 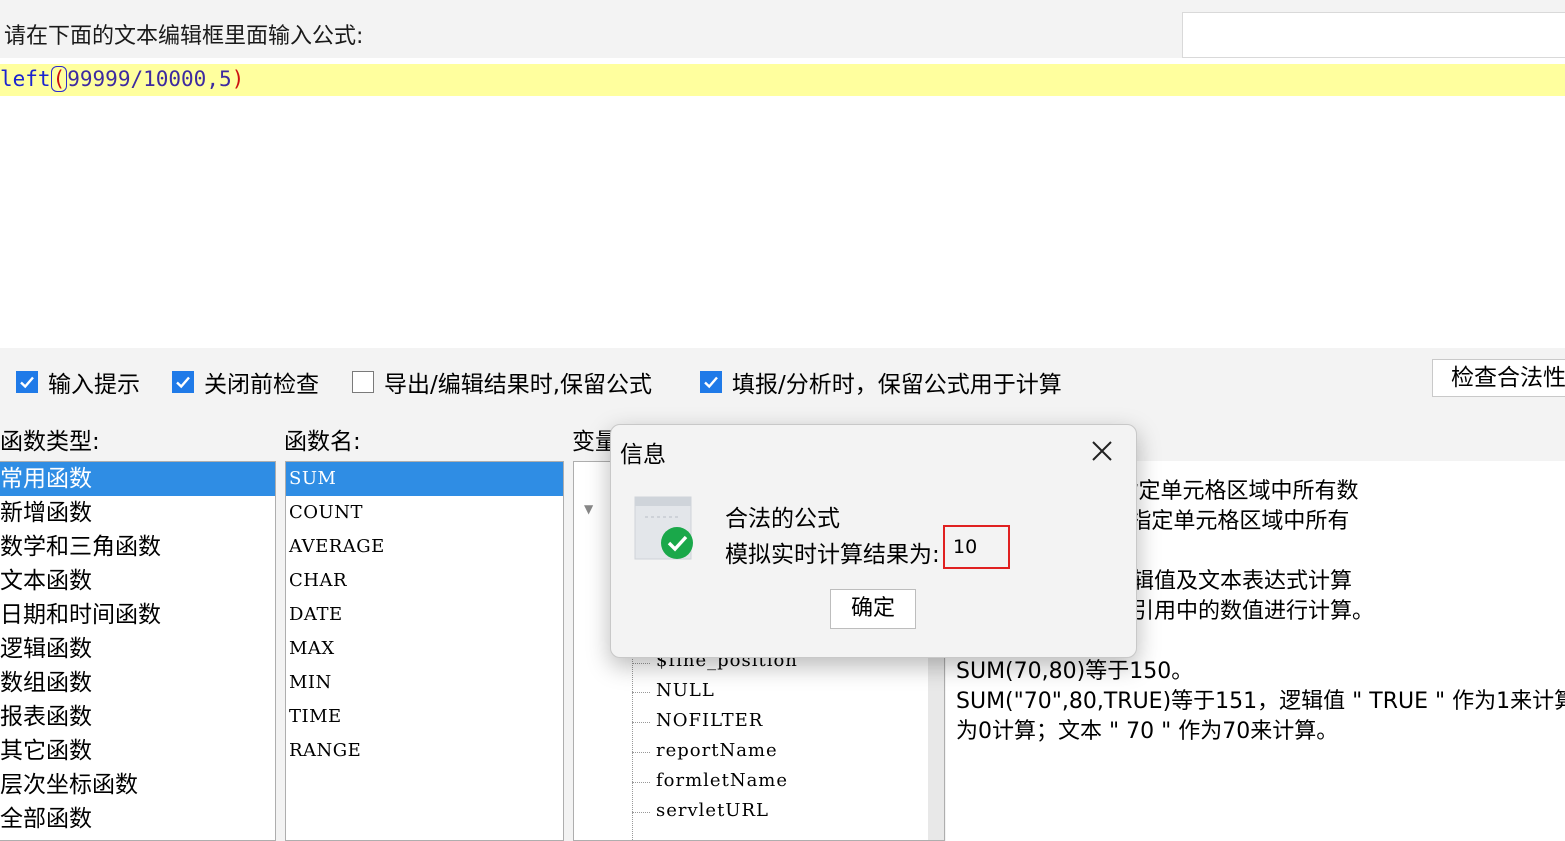 I want to click on list-item: TIME, so click(x=424, y=717).